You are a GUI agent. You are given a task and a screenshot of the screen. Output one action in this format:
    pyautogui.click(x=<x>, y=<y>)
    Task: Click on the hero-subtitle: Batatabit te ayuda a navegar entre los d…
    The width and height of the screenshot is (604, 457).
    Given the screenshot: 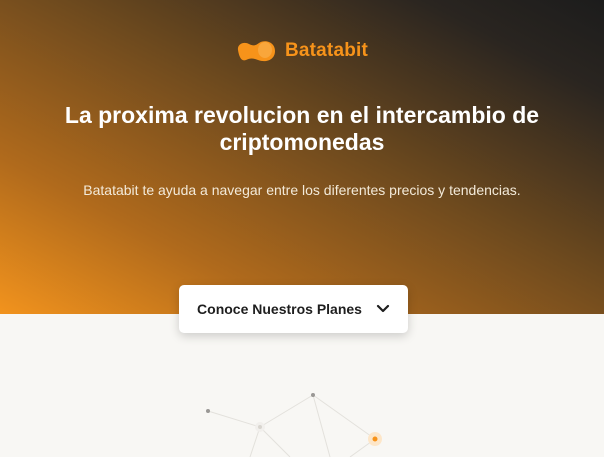 What is the action you would take?
    pyautogui.click(x=302, y=190)
    